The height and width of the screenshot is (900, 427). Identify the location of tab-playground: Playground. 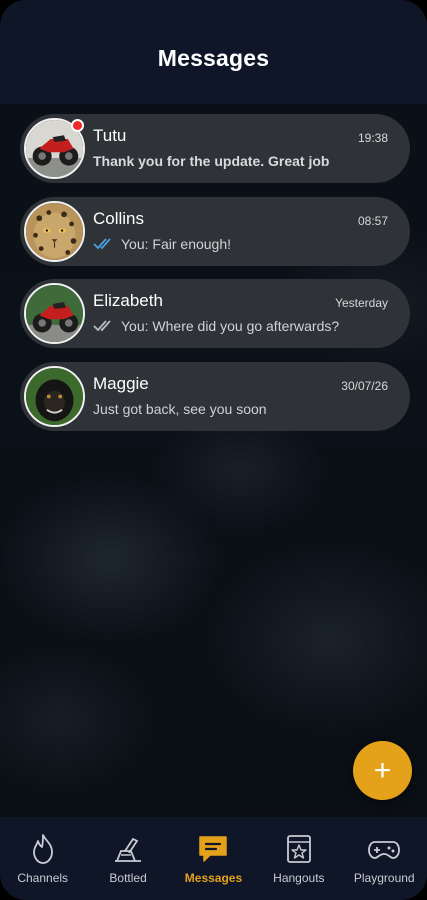
(384, 858).